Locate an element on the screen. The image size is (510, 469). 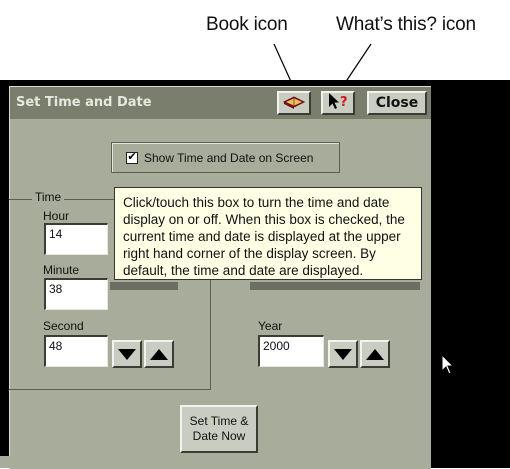
show-time-date-checkbox: ✔ is located at coordinates (132, 157).